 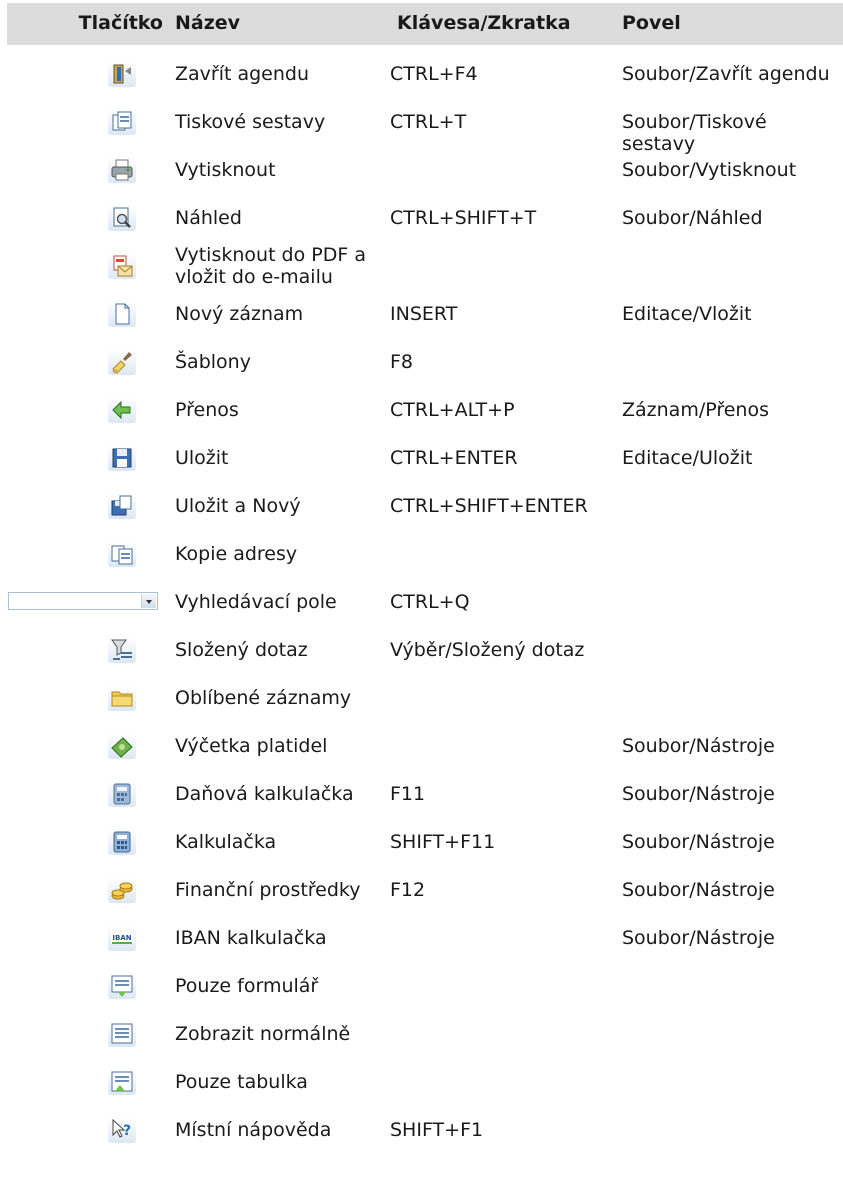 I want to click on search-combobox, so click(x=83, y=601).